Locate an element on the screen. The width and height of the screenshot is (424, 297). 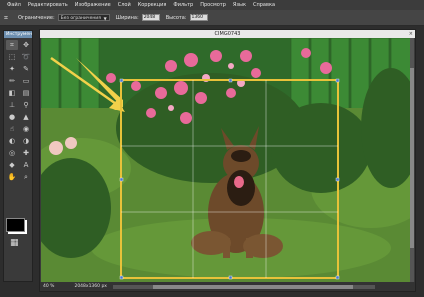
foreground-color-swatch is located at coordinates (15, 225).